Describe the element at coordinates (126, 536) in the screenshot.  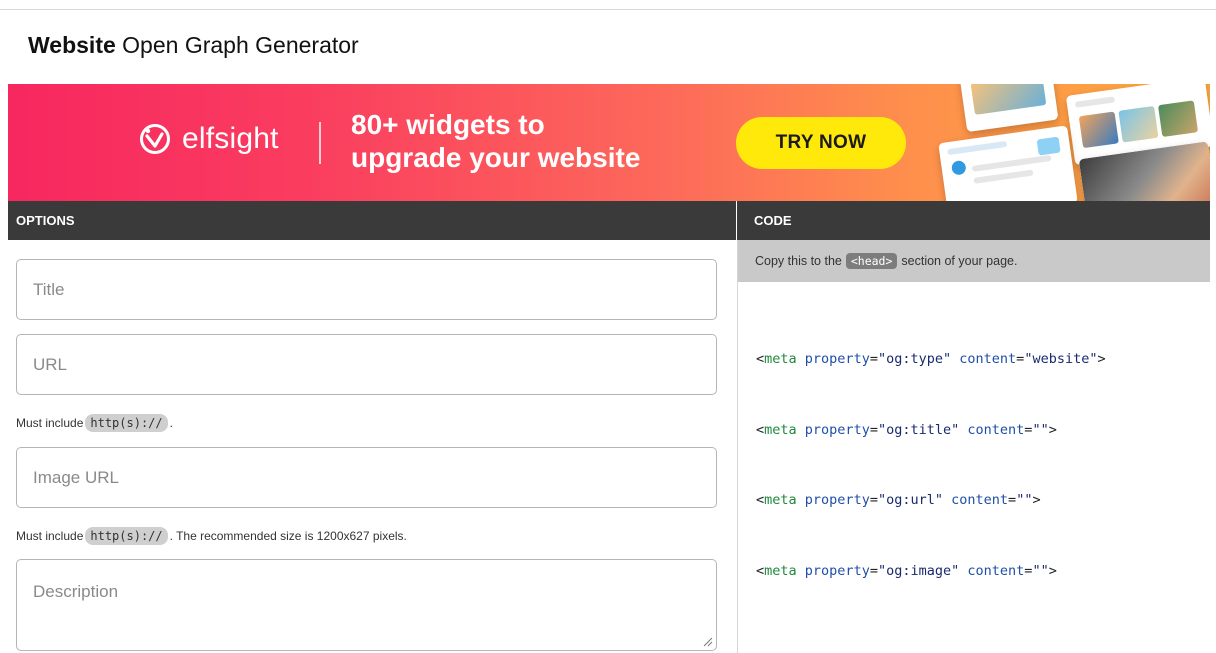
I see `image-hint-code: http(s)://` at that location.